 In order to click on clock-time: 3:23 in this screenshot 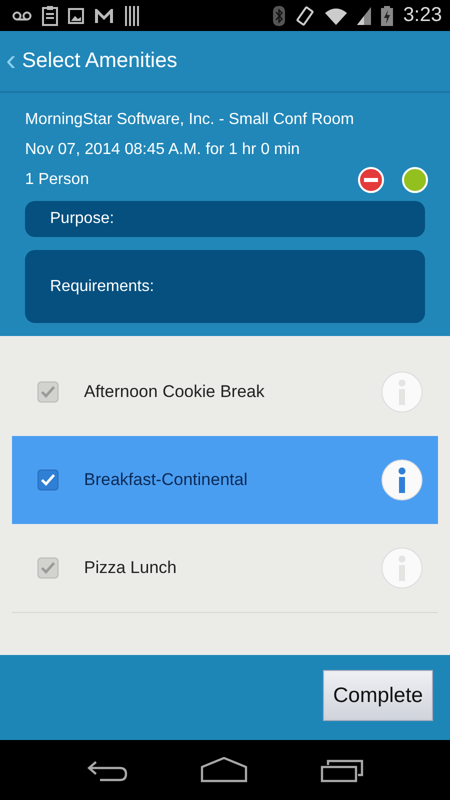, I will do `click(422, 15)`.